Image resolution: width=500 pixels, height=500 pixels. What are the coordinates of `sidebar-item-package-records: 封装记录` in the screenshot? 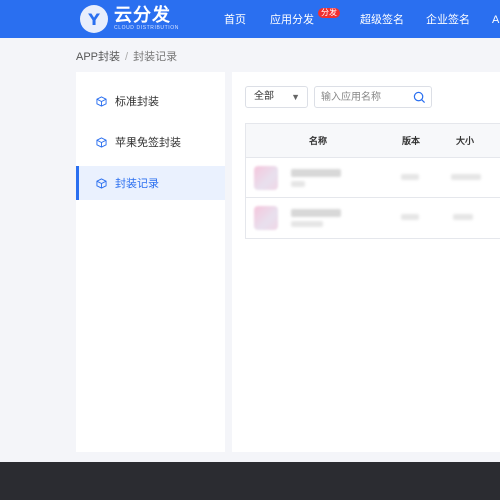 It's located at (150, 183).